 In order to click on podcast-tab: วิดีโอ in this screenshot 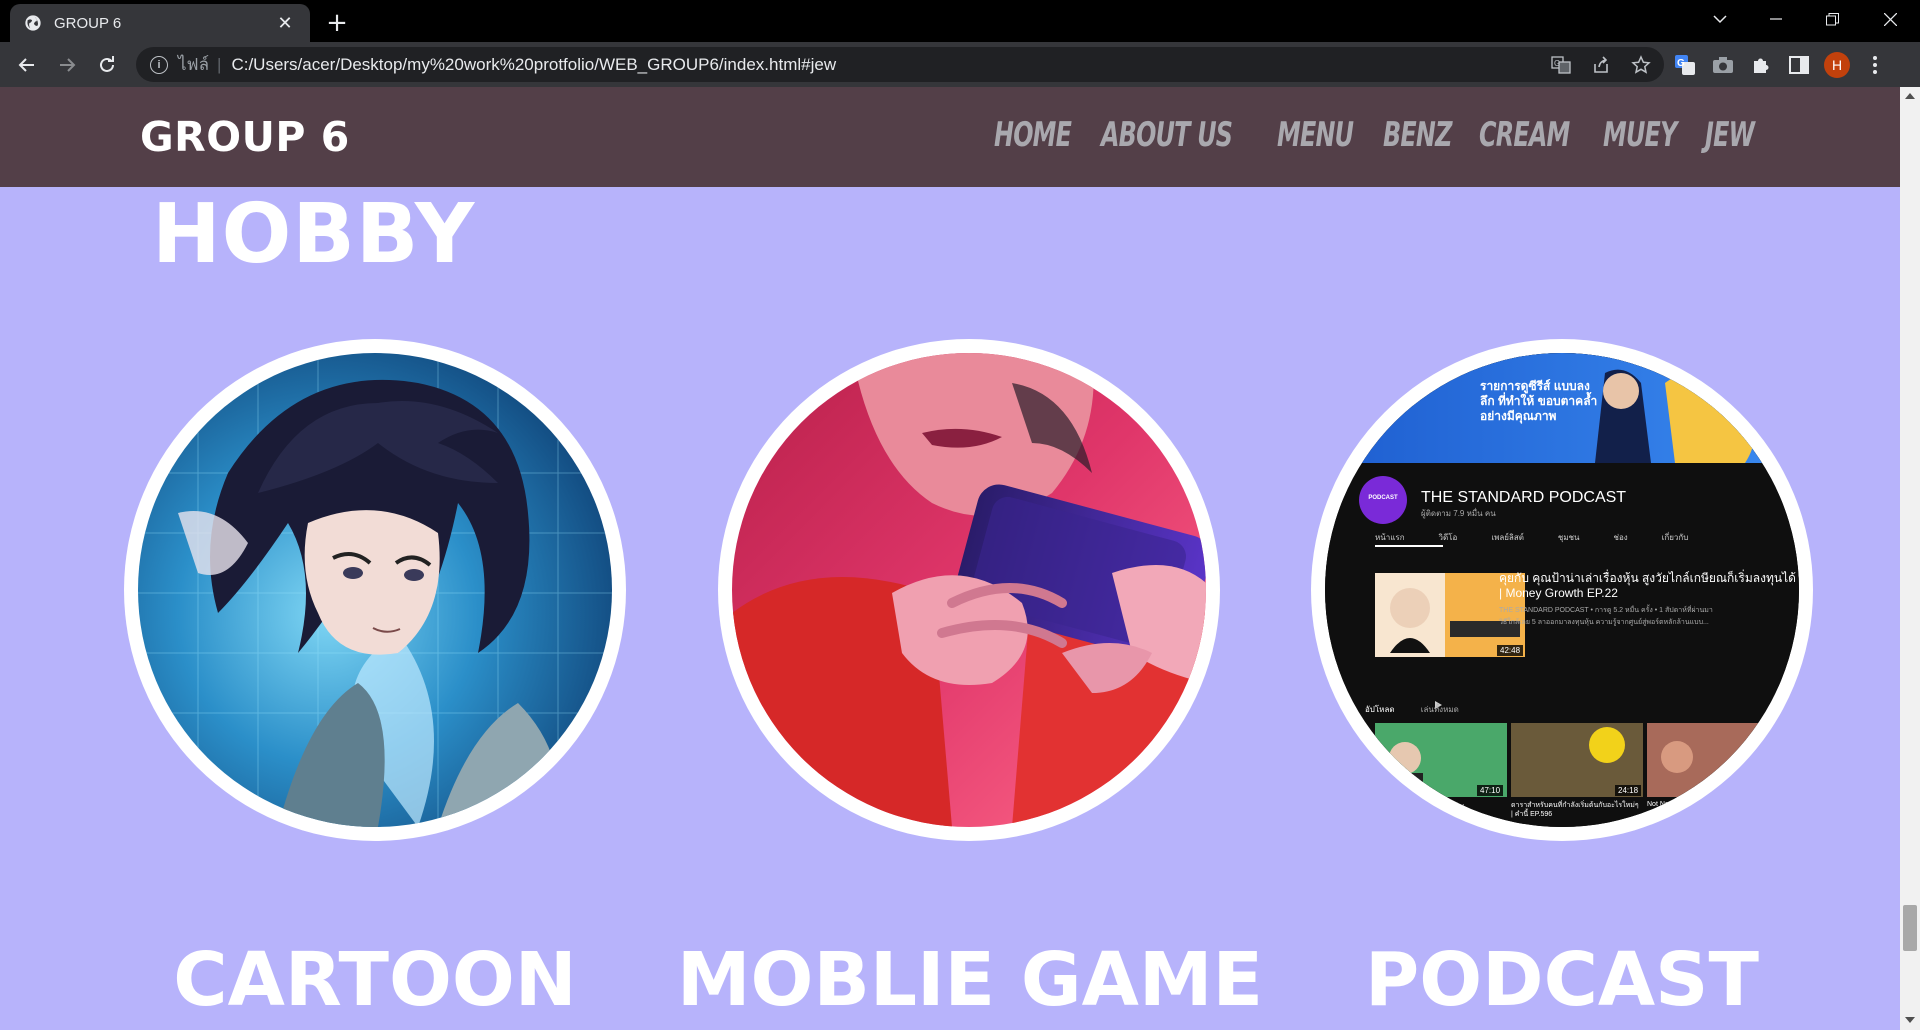, I will do `click(1448, 537)`.